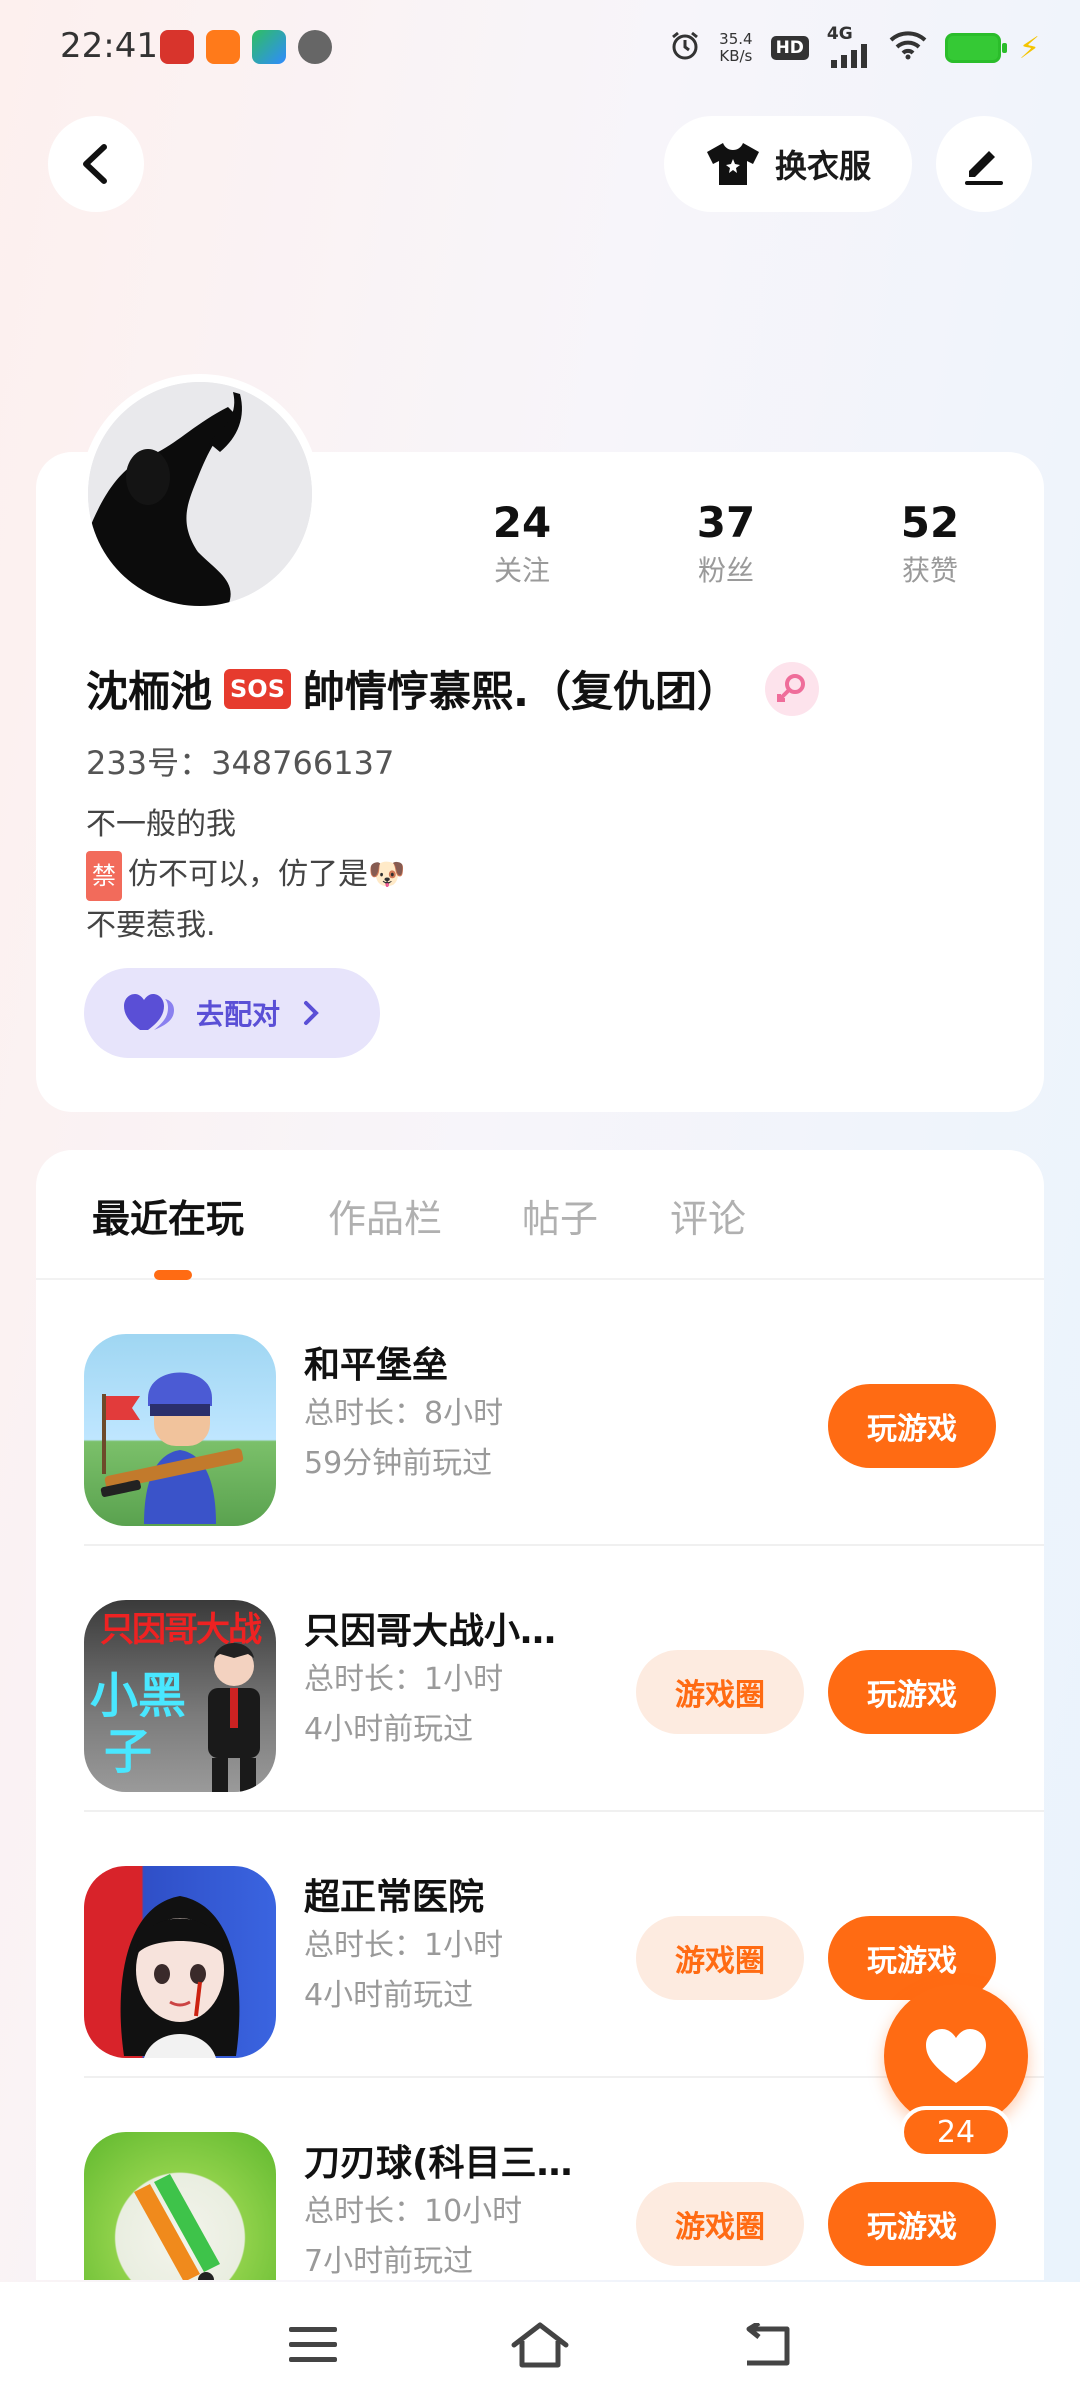 The image size is (1080, 2408). Describe the element at coordinates (168, 1215) in the screenshot. I see `tab-recent-play: 最近在玩` at that location.